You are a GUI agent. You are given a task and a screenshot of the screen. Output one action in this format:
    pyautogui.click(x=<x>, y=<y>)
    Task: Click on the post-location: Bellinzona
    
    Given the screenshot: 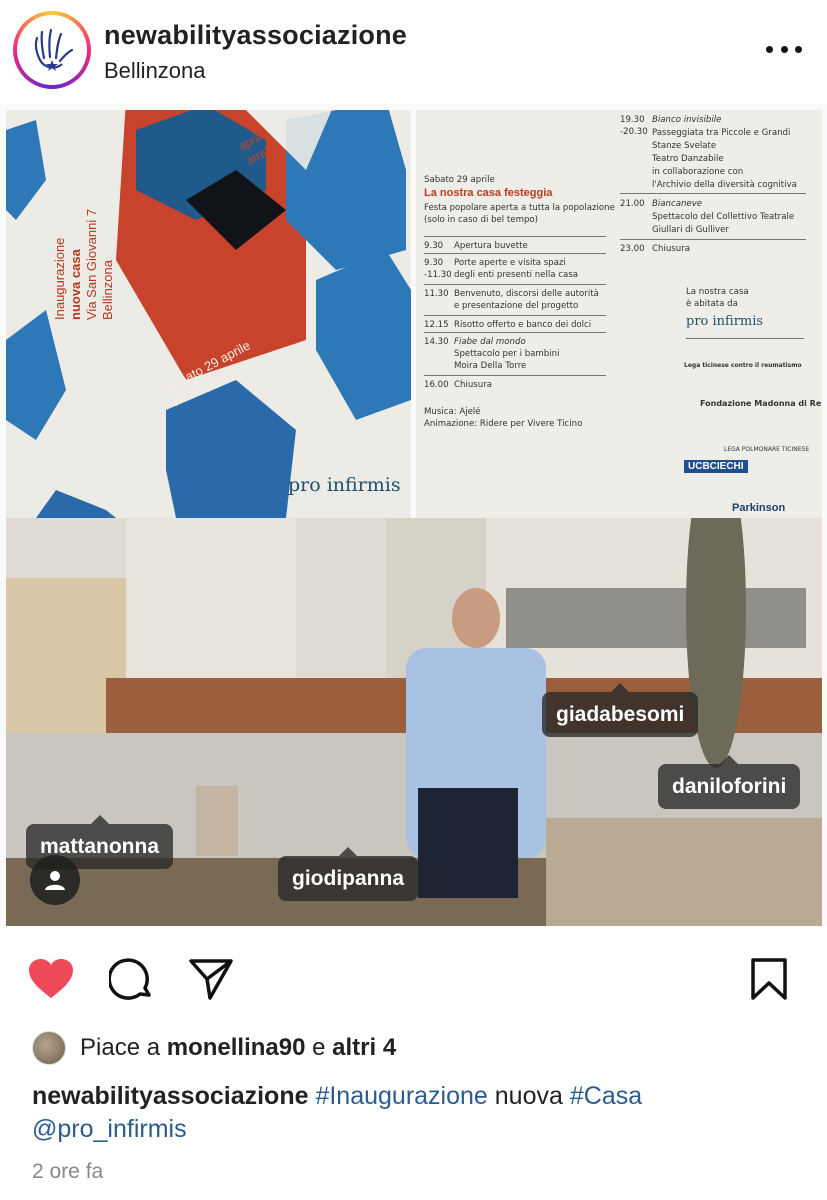 What is the action you would take?
    pyautogui.click(x=155, y=71)
    